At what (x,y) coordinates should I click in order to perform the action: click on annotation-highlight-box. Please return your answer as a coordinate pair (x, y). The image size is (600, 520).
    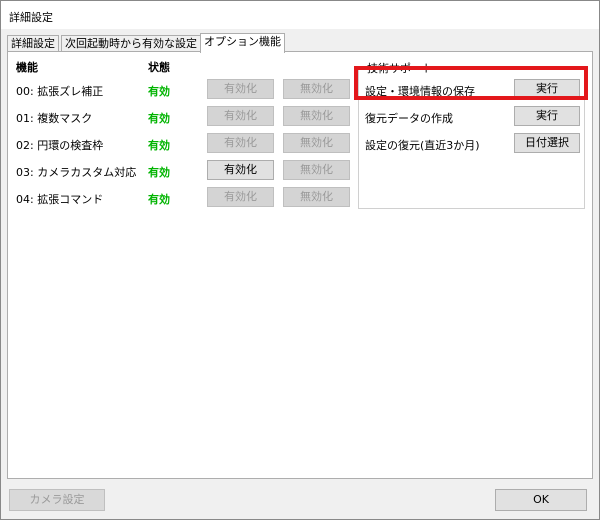
    Looking at the image, I should click on (471, 83).